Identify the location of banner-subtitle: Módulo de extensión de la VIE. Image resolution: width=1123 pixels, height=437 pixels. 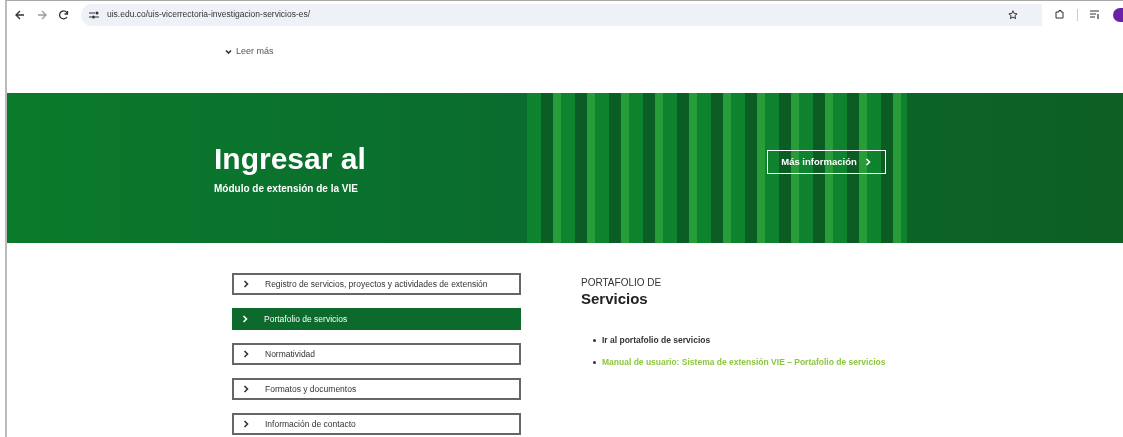
(286, 188).